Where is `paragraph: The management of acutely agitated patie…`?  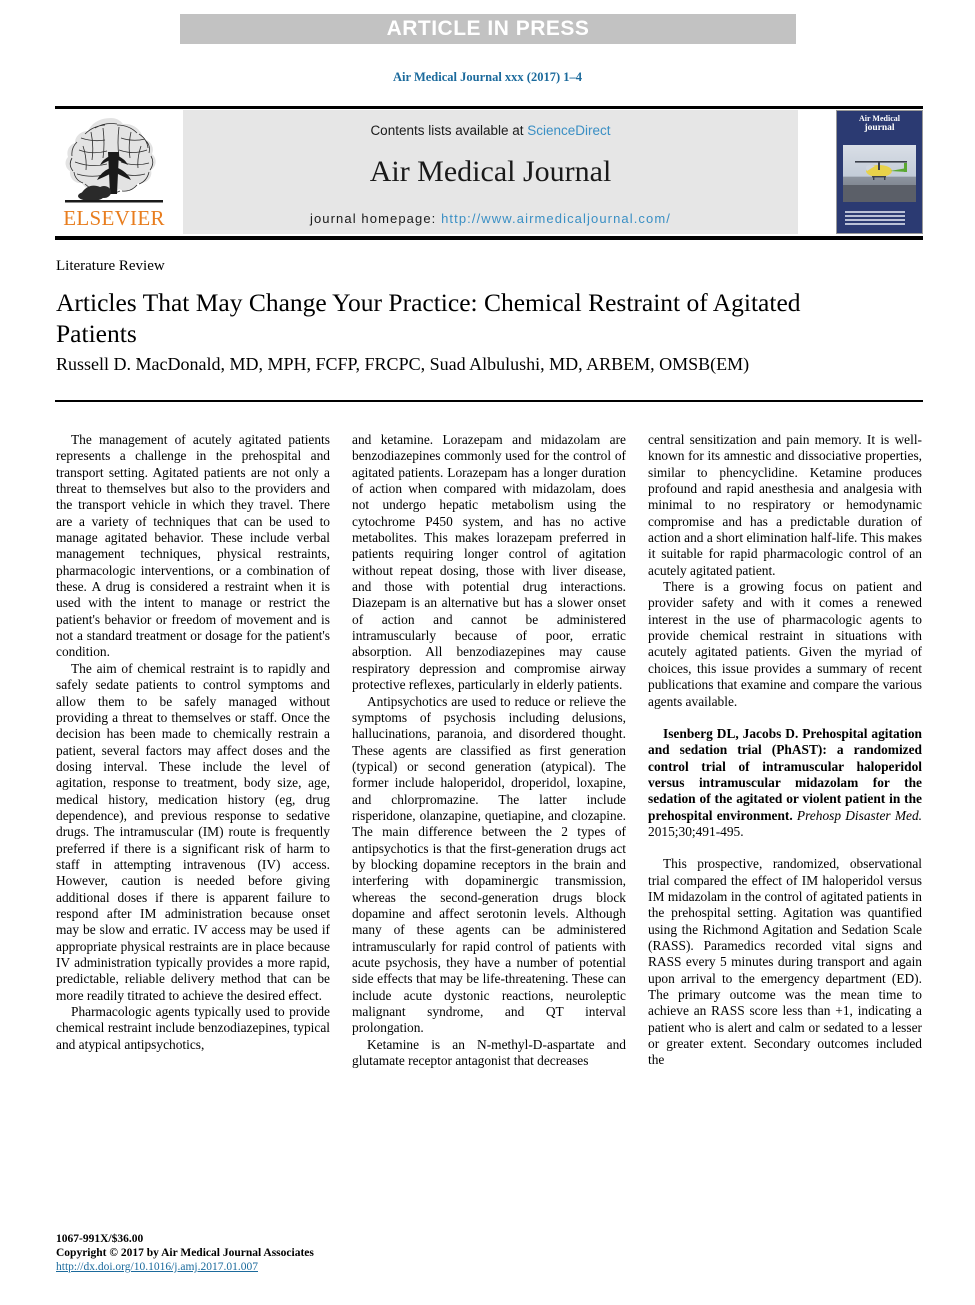 paragraph: The management of acutely agitated patie… is located at coordinates (193, 546).